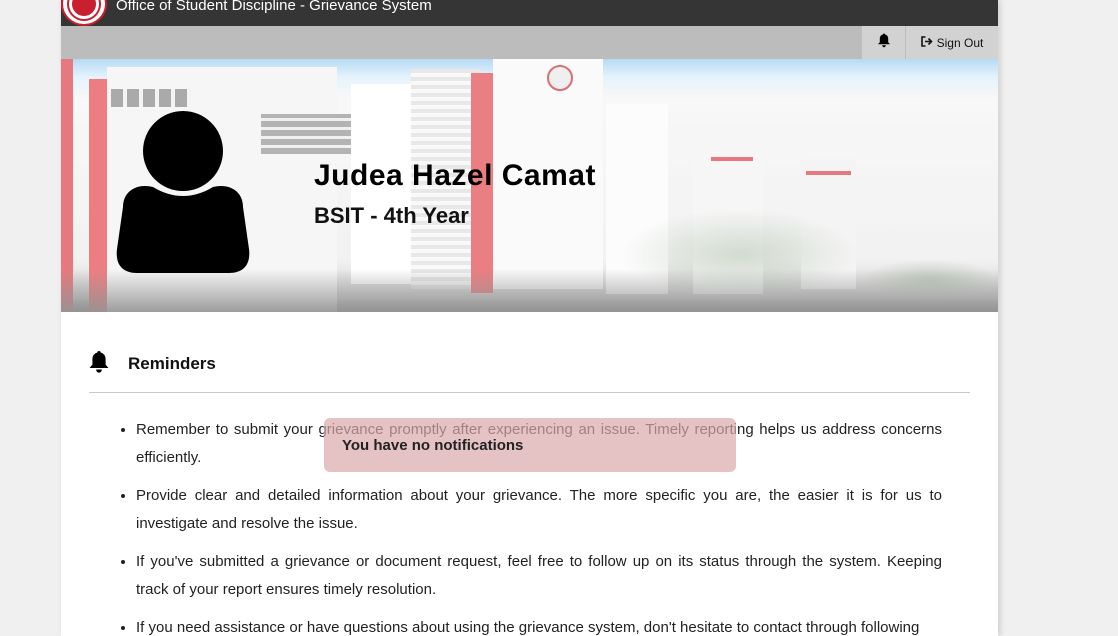 The width and height of the screenshot is (1118, 636). I want to click on navbar: Sign Out, so click(529, 42).